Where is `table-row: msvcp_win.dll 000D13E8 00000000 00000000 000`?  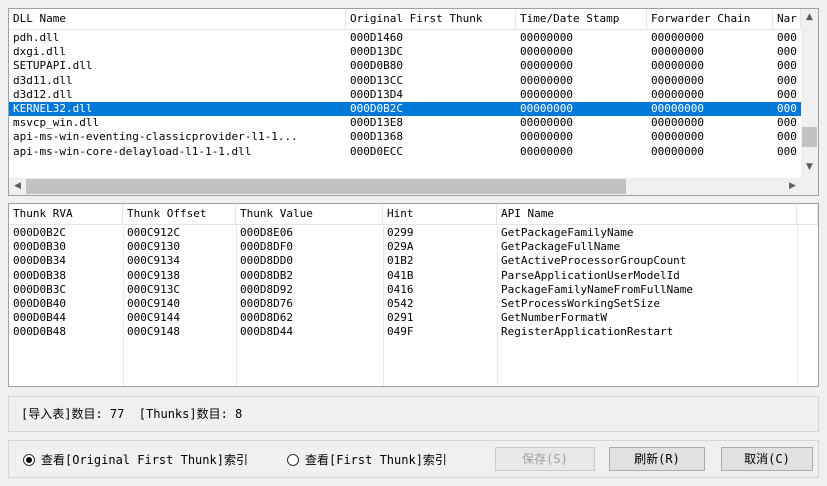 table-row: msvcp_win.dll 000D13E8 00000000 00000000 000 is located at coordinates (405, 123).